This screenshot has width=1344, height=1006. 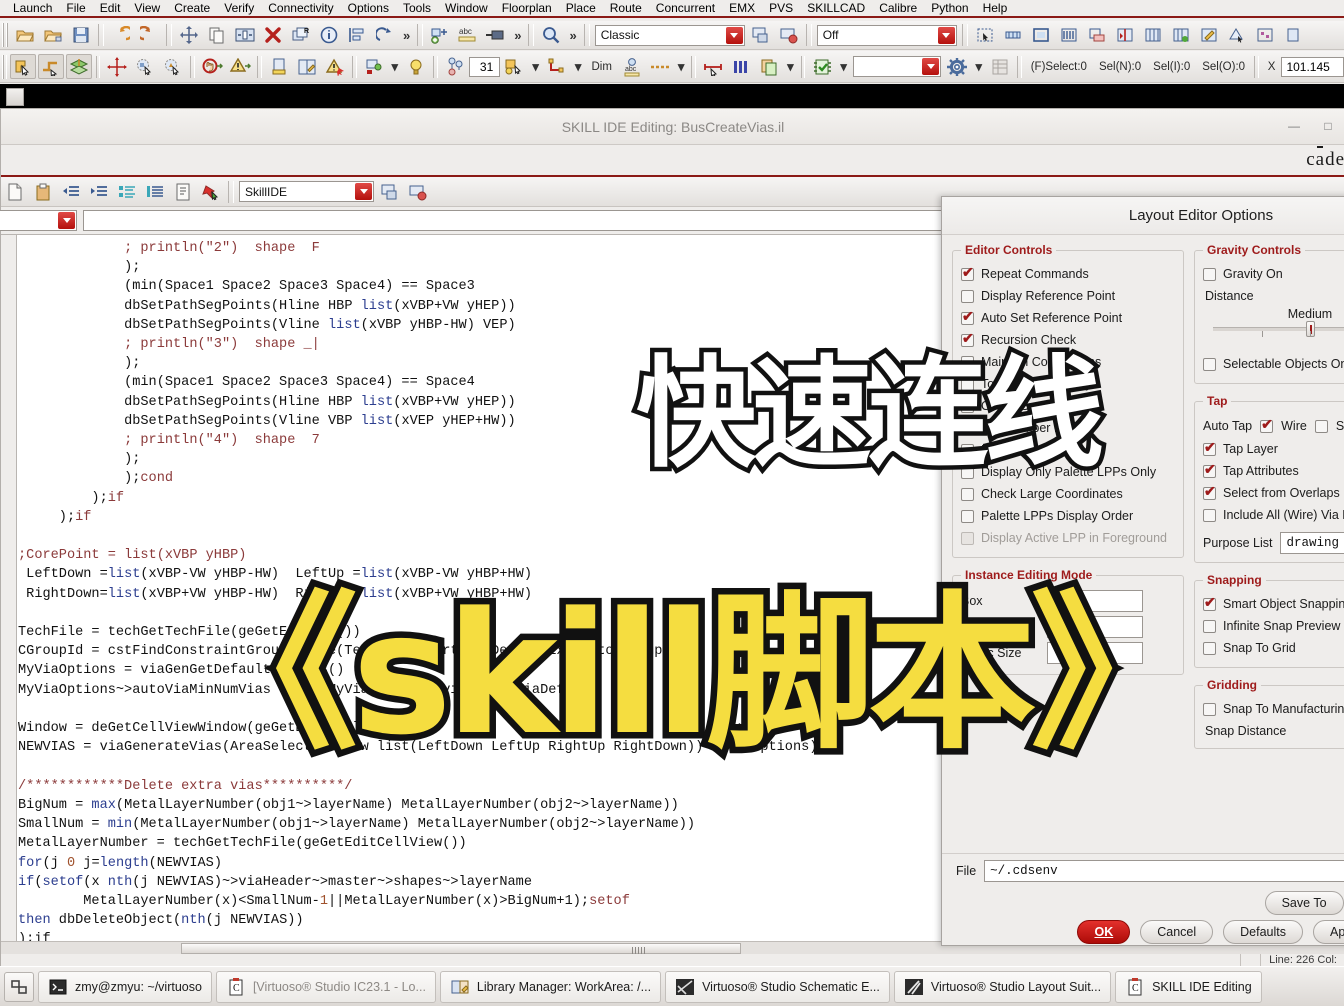 I want to click on place-instance-icon, so click(x=374, y=66).